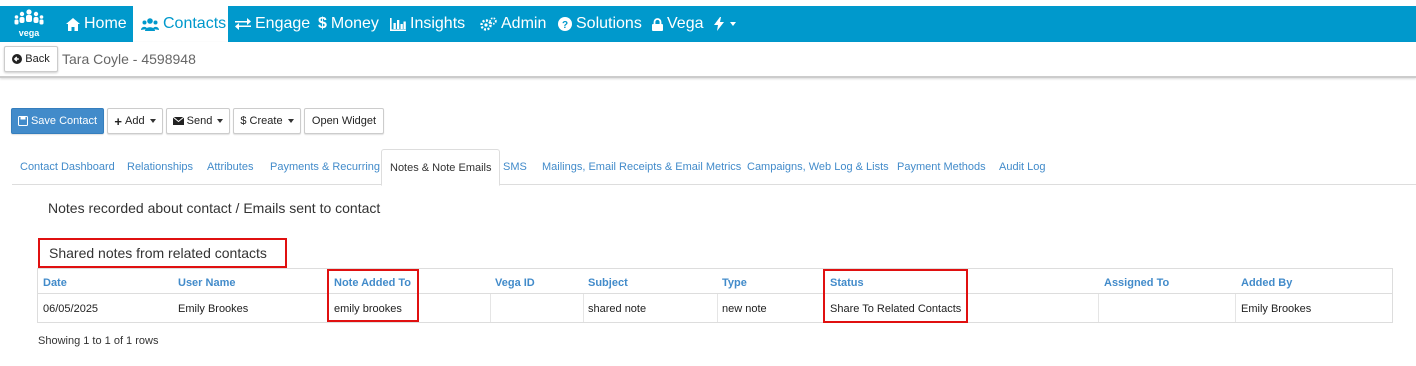 Image resolution: width=1416 pixels, height=366 pixels. Describe the element at coordinates (617, 309) in the screenshot. I see `cell-subject: shared note` at that location.